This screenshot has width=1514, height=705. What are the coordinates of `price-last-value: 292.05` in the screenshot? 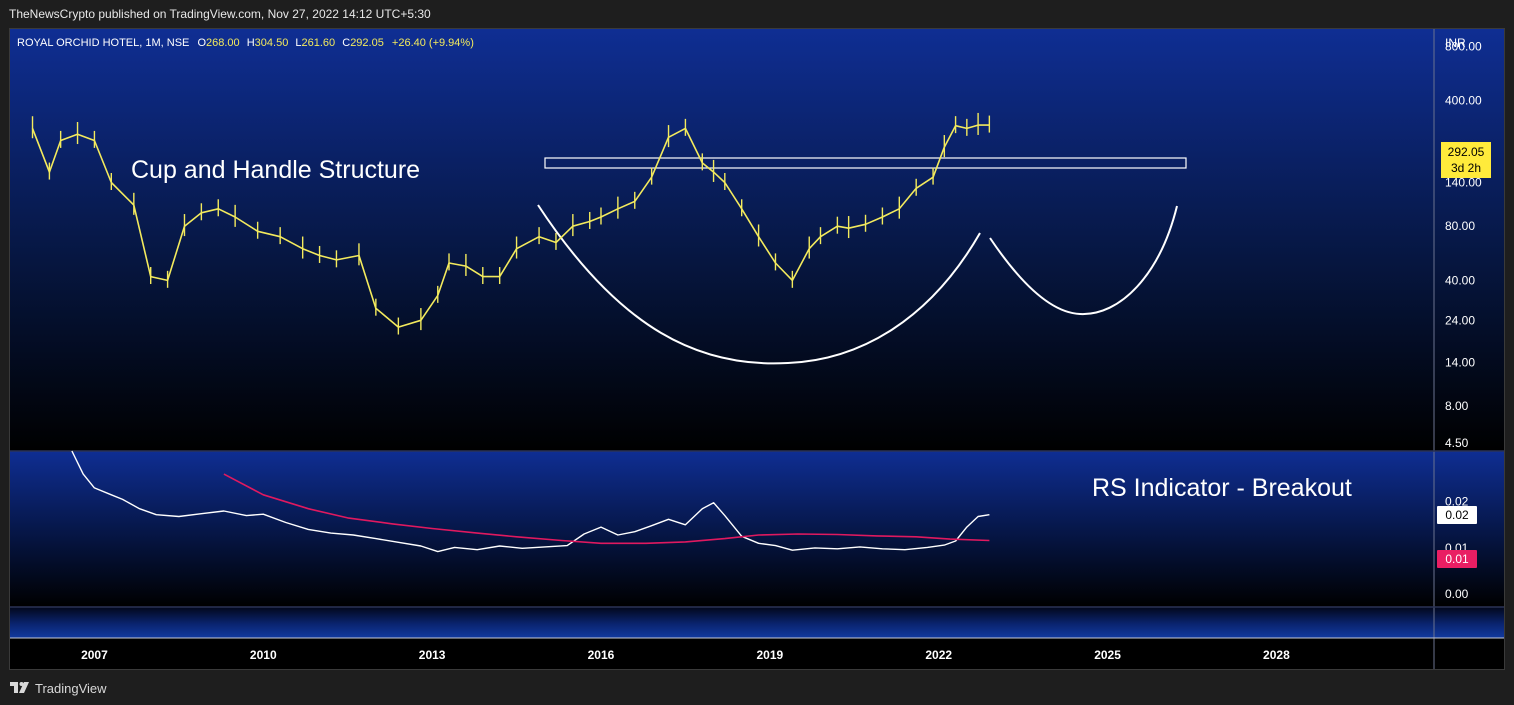 It's located at (1466, 152).